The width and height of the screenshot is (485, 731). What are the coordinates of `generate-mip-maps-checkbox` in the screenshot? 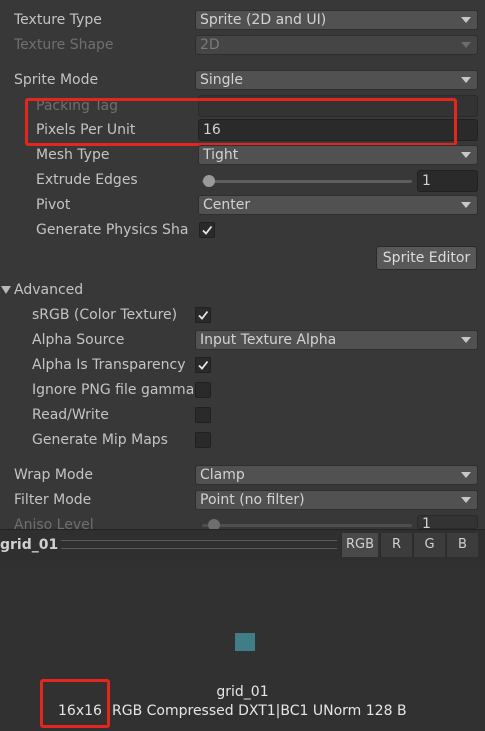 It's located at (203, 440).